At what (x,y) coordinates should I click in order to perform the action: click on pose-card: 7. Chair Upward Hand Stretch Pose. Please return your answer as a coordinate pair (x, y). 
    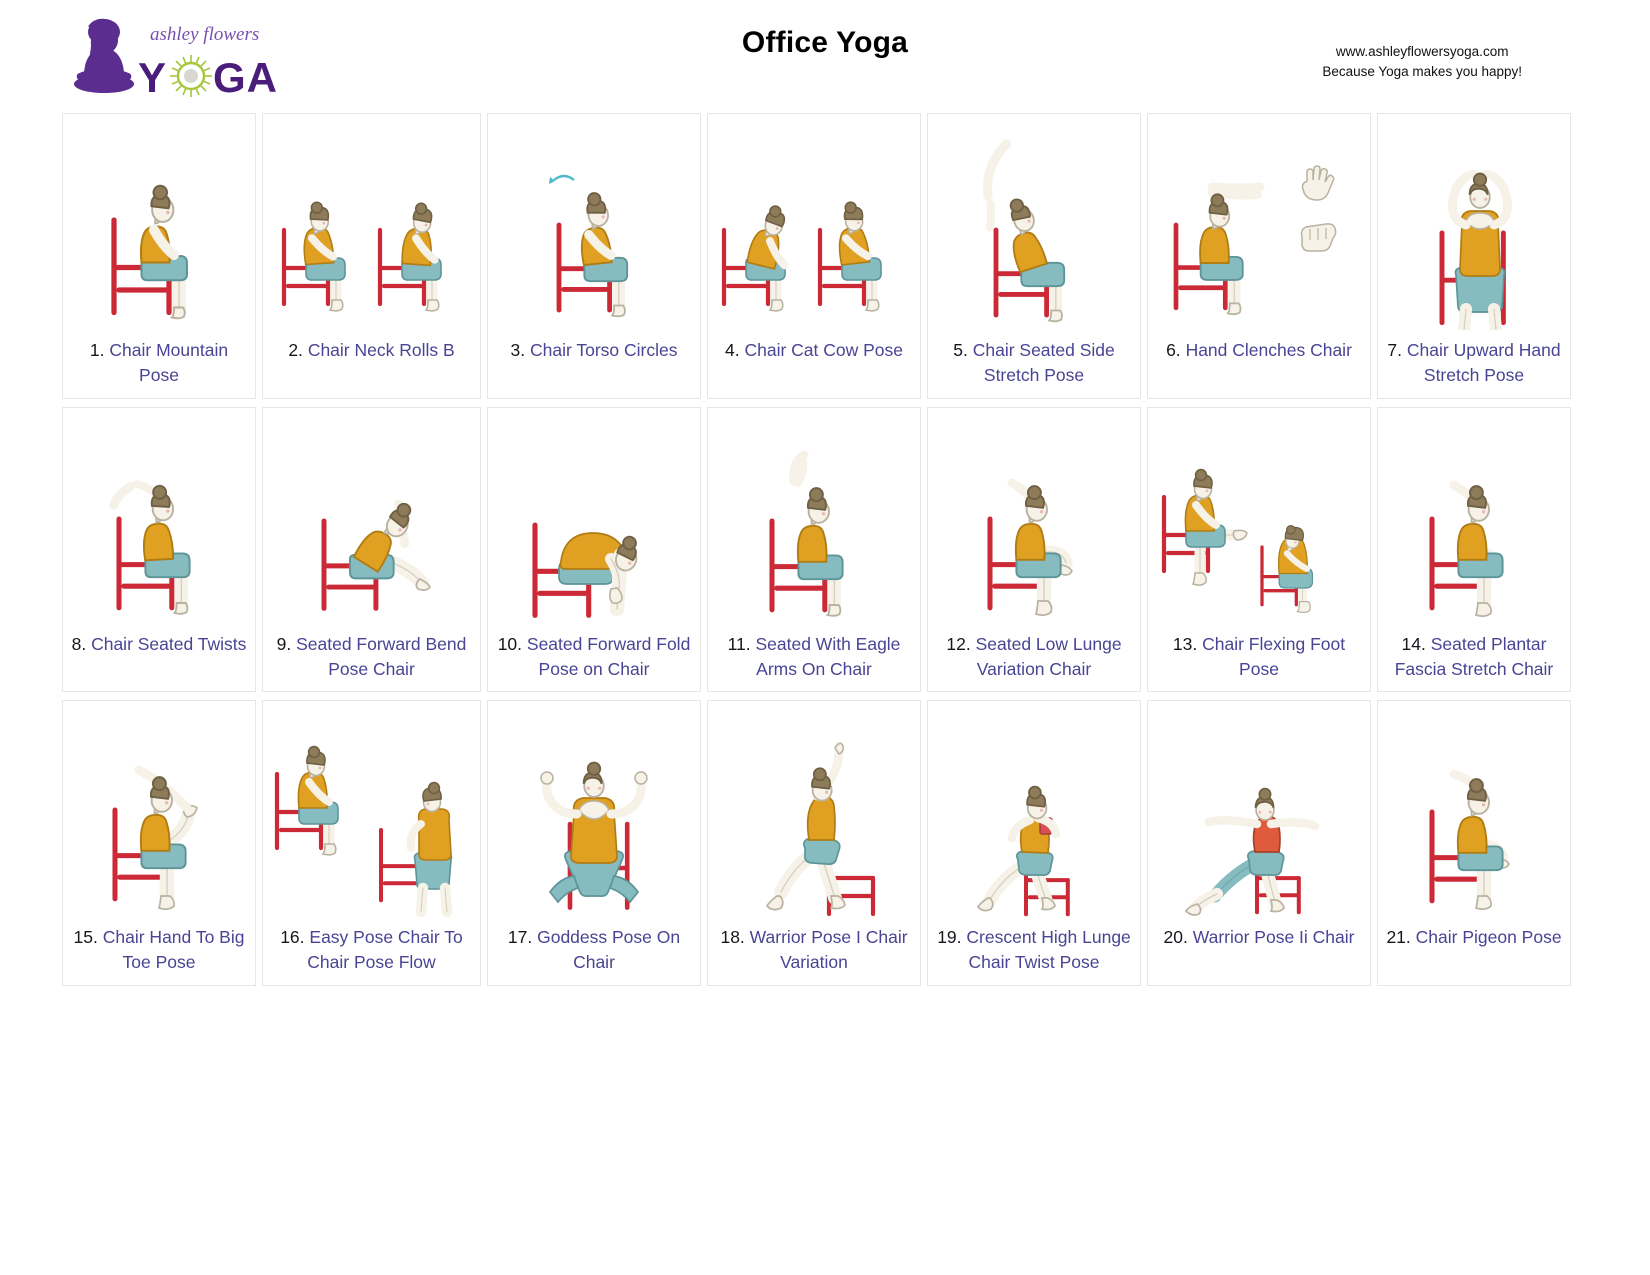
    Looking at the image, I should click on (1474, 256).